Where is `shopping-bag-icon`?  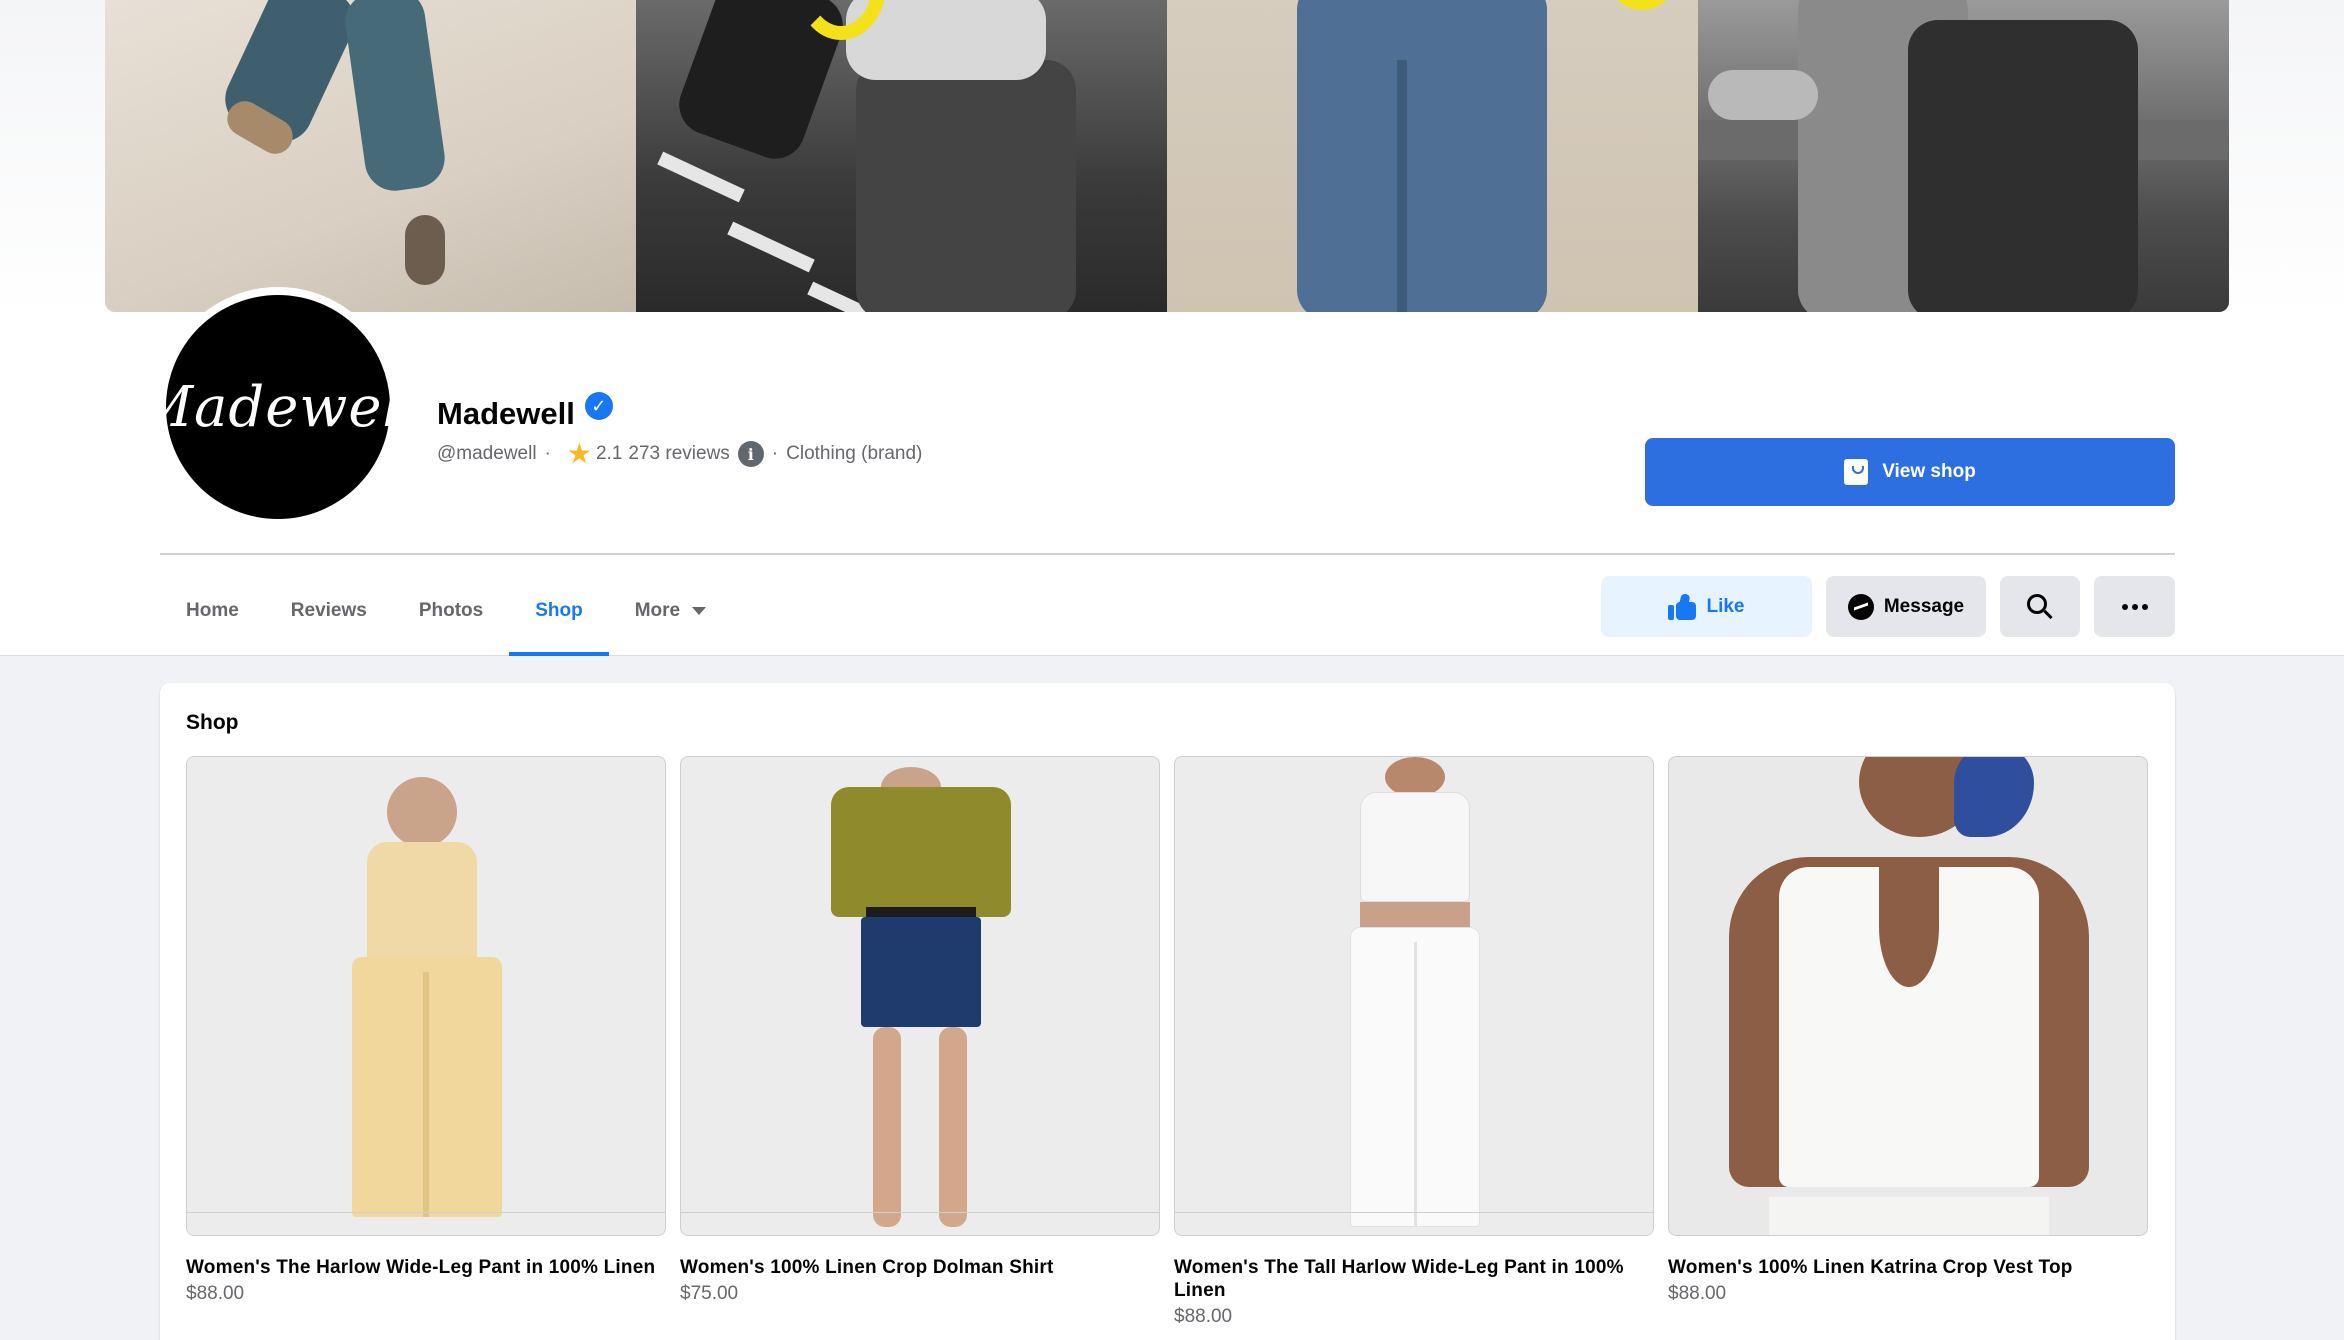
shopping-bag-icon is located at coordinates (1856, 472).